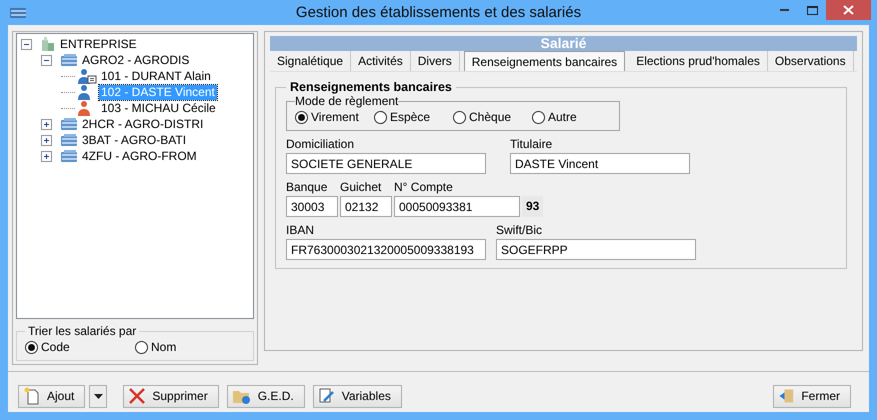 The height and width of the screenshot is (420, 877). I want to click on dropdown-button, so click(98, 396).